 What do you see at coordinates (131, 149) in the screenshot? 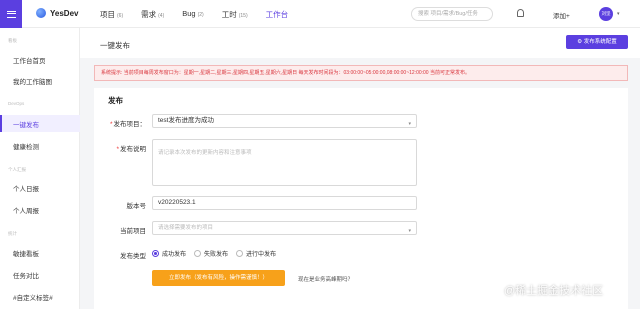
I see `desc-label: *发布说明` at bounding box center [131, 149].